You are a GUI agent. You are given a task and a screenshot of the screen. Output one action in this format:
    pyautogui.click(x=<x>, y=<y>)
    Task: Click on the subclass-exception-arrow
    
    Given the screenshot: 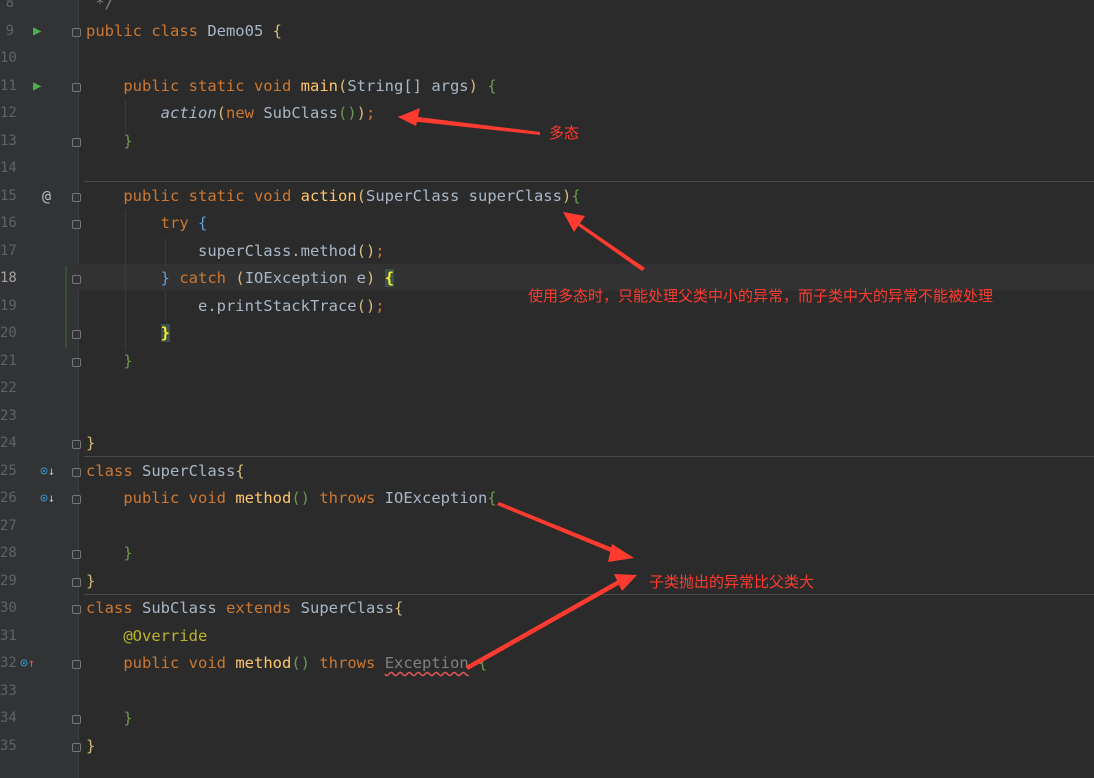 What is the action you would take?
    pyautogui.click(x=551, y=622)
    